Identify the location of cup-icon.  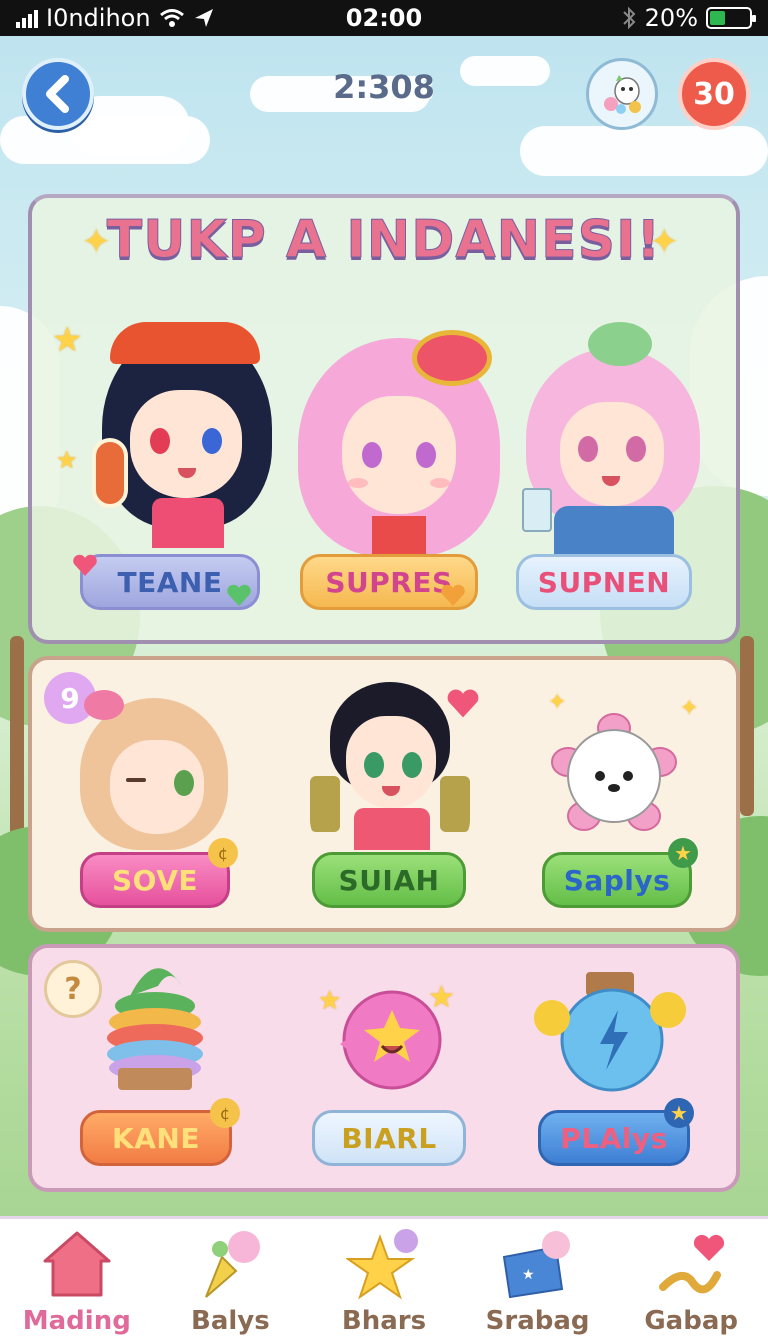
(537, 510).